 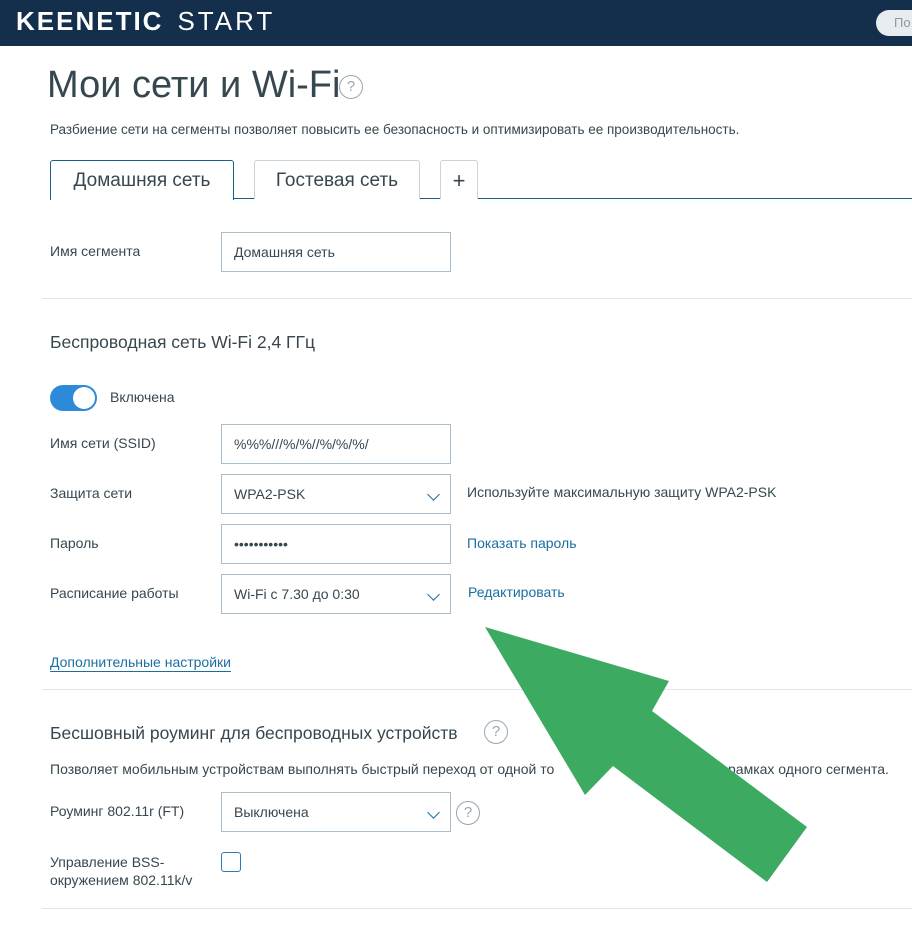 I want to click on arrow-shape, so click(x=646, y=754).